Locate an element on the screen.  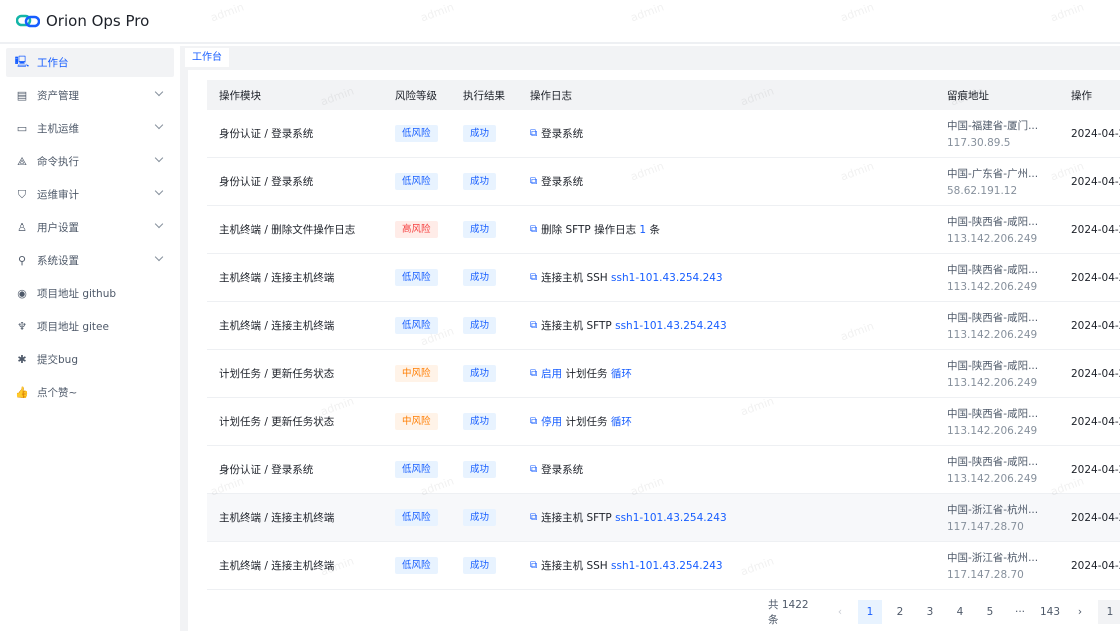
log-segment: 计划任务 is located at coordinates (586, 422).